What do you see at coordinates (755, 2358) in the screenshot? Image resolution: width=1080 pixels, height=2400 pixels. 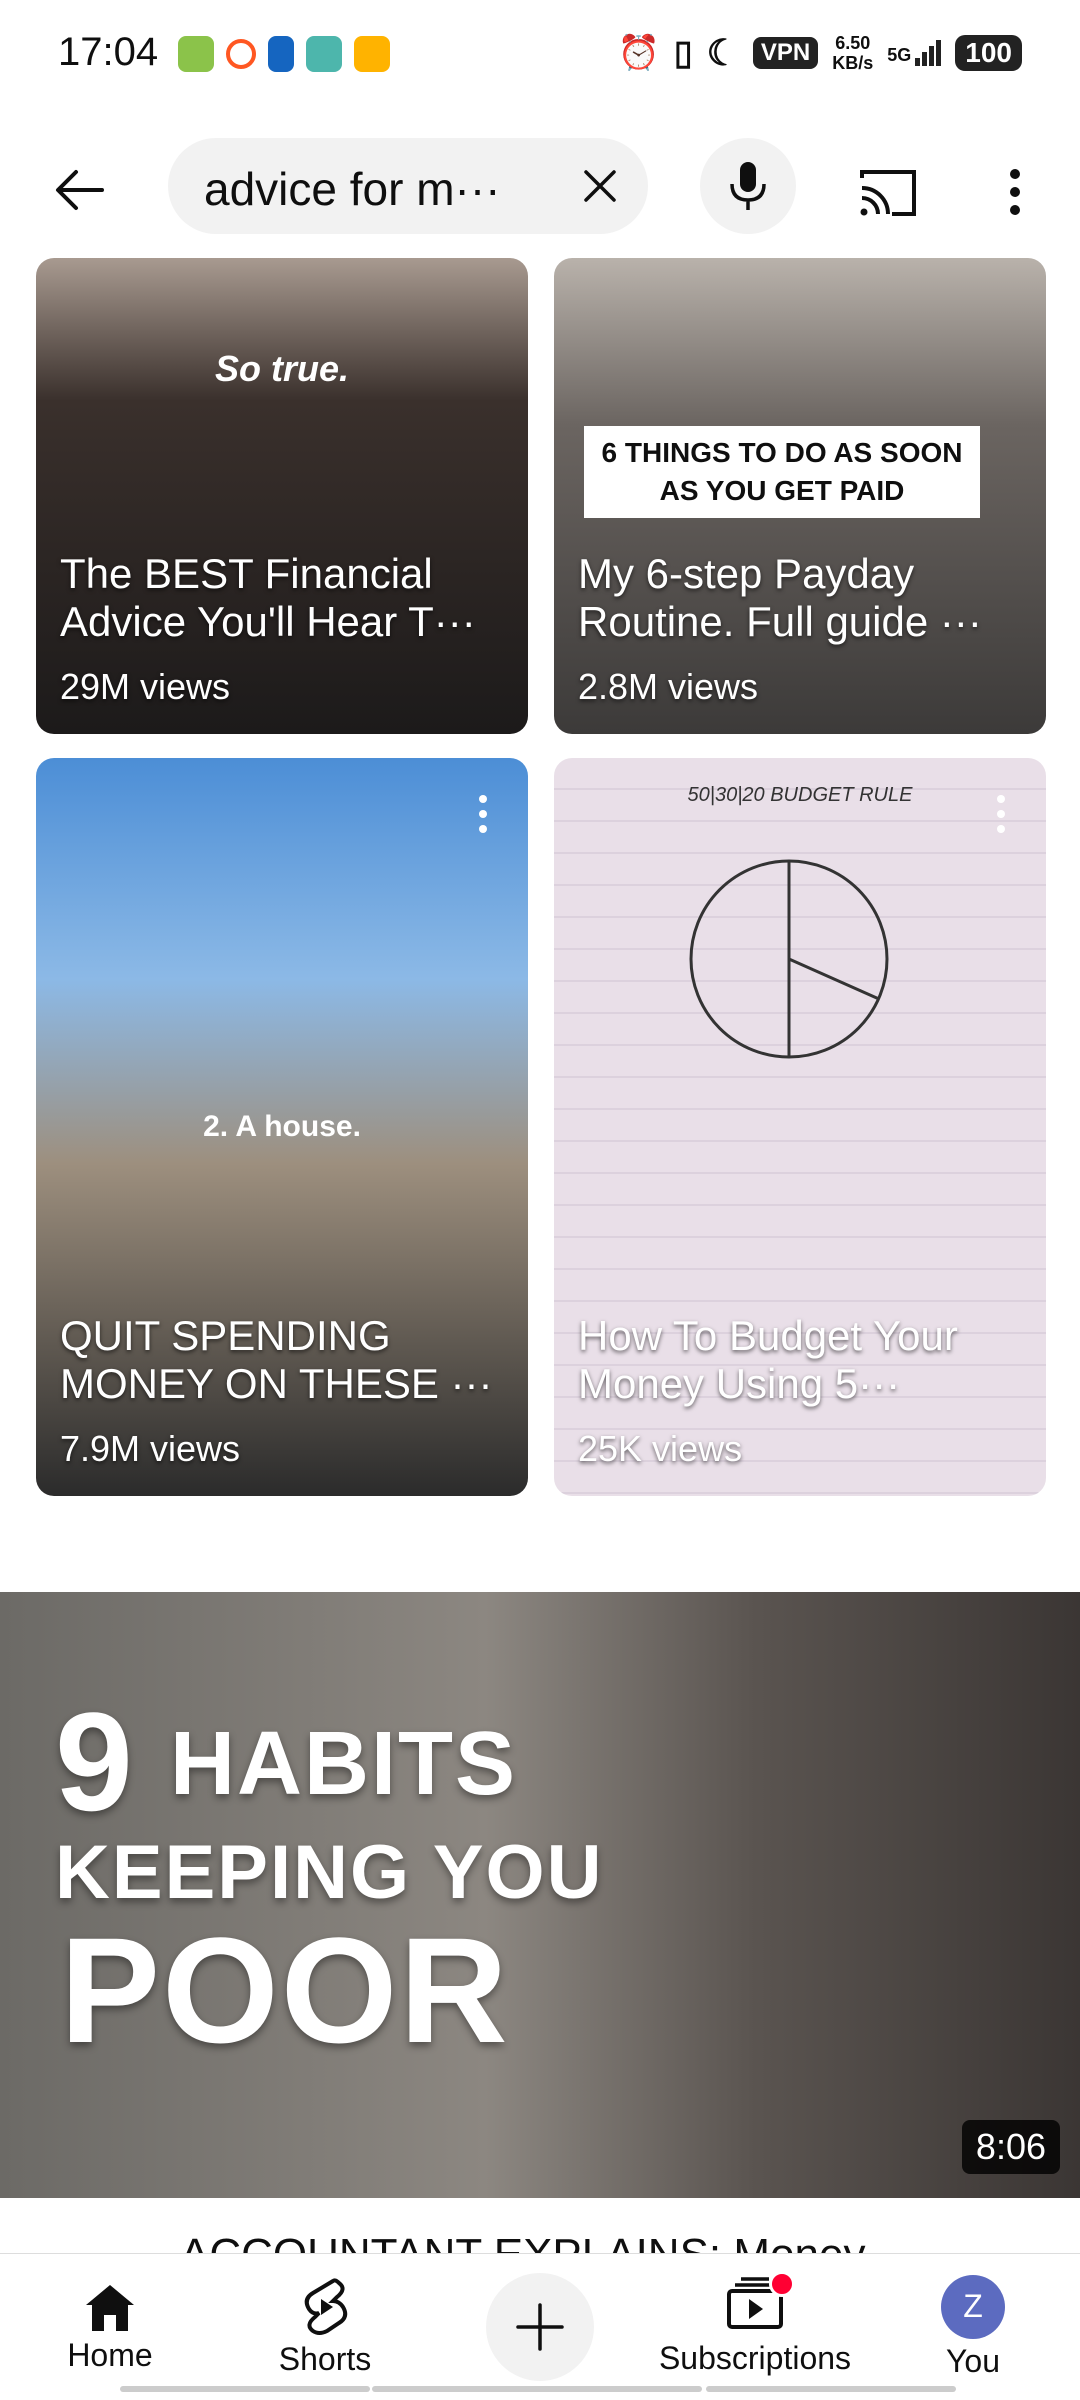 I see `nav-subscriptions-label: Subscriptions` at bounding box center [755, 2358].